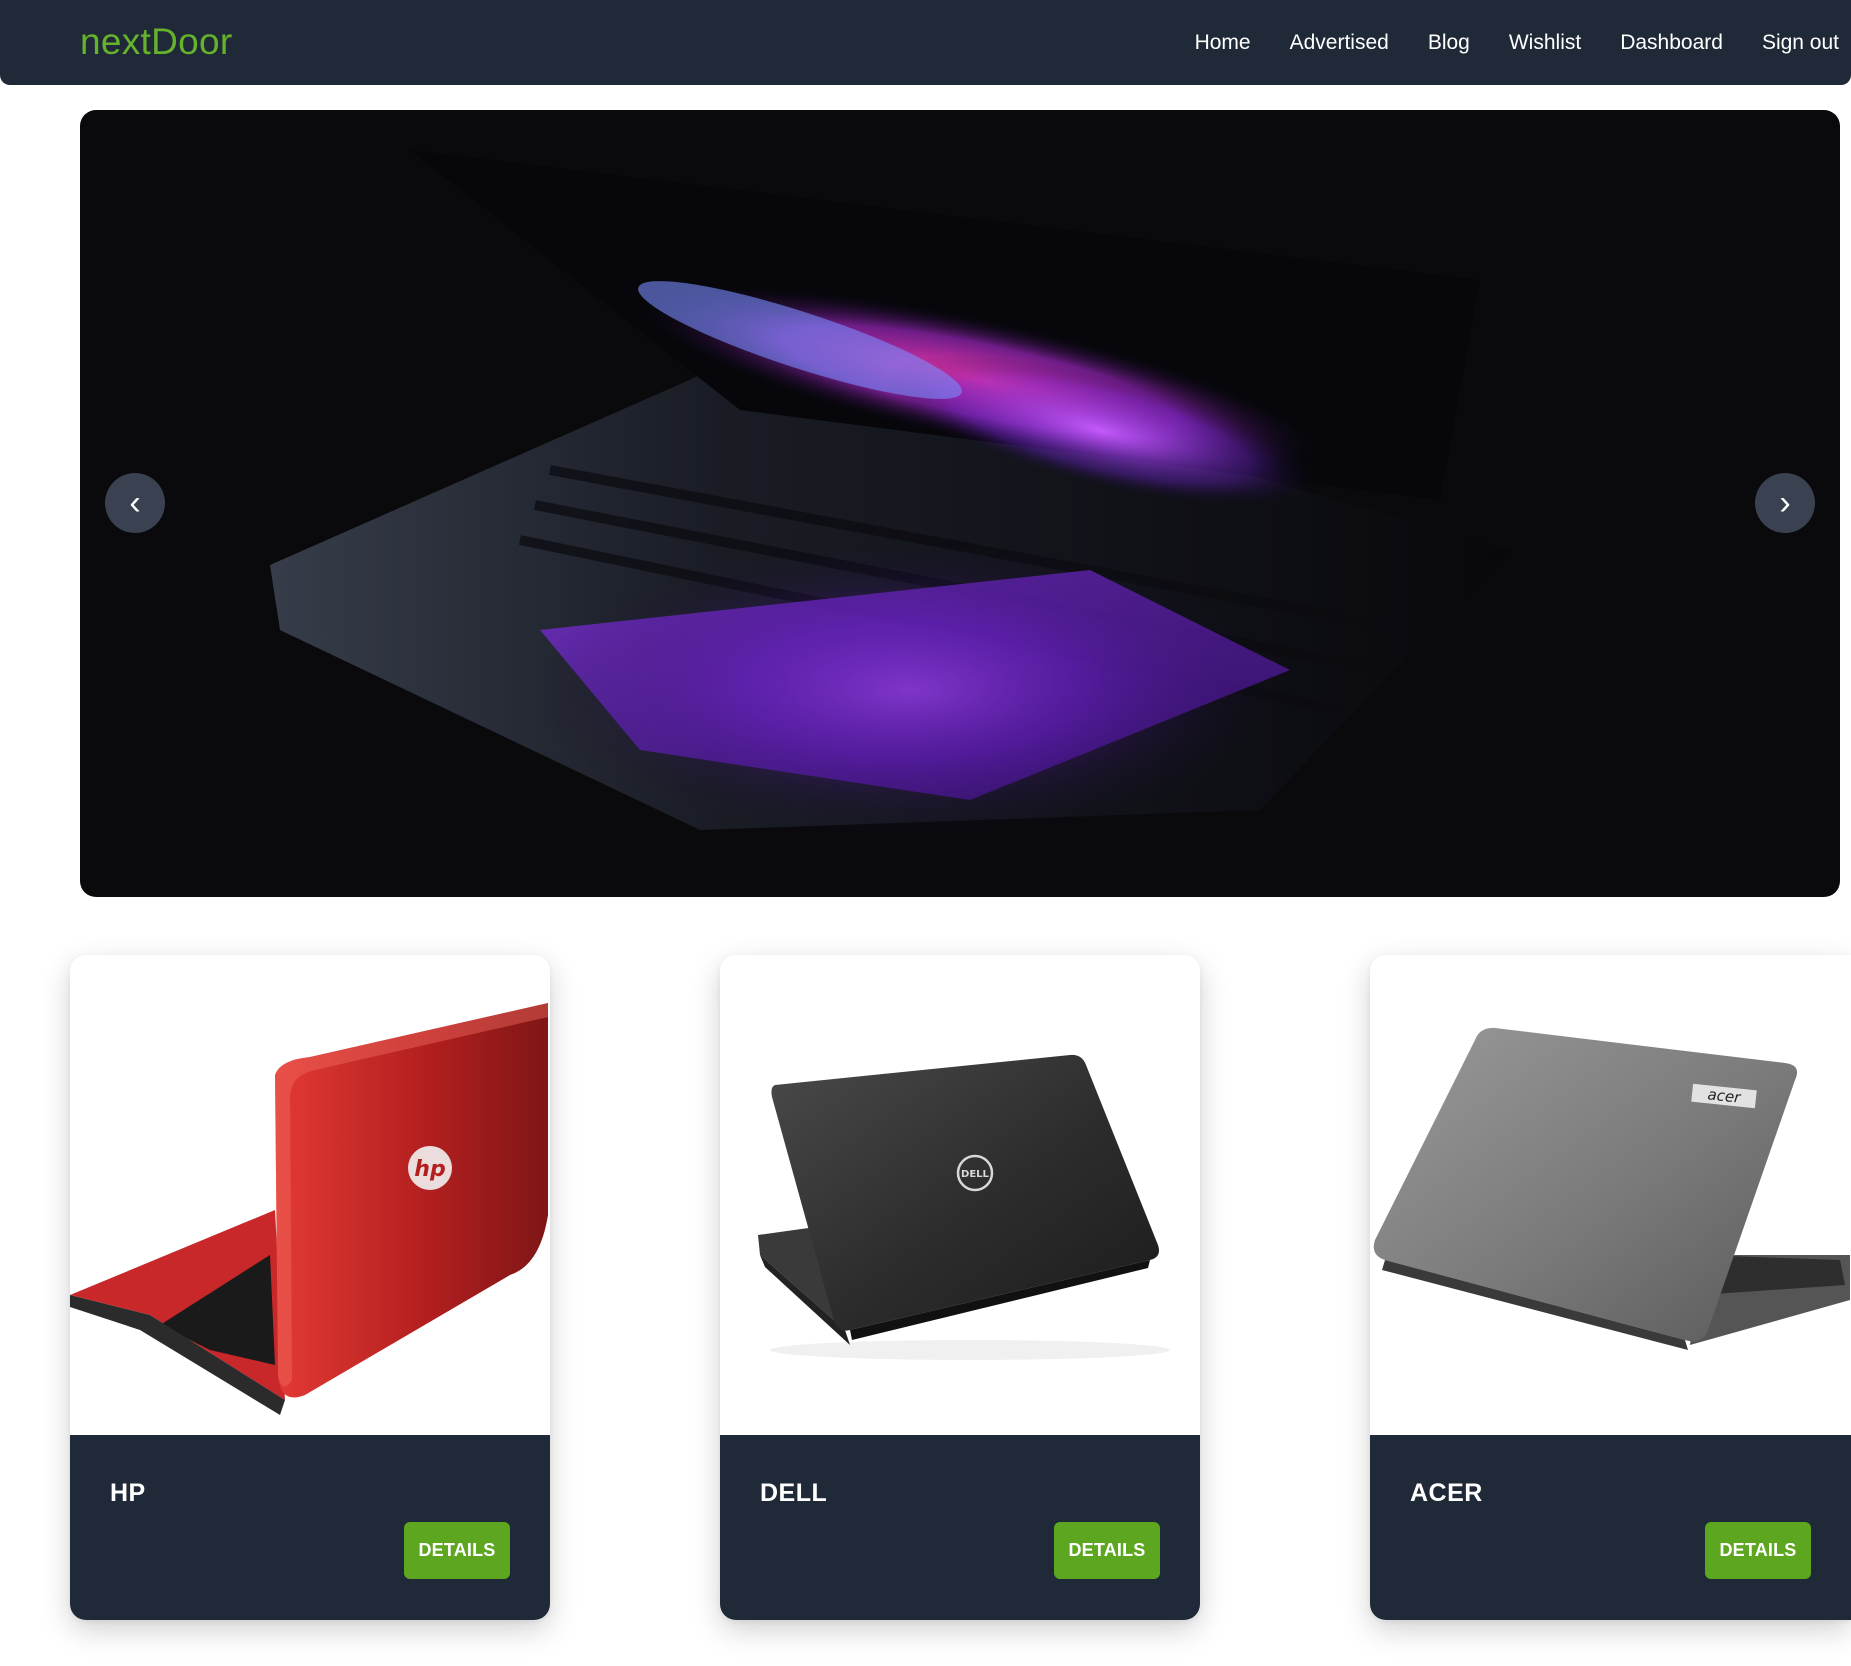 This screenshot has width=1851, height=1666. What do you see at coordinates (1611, 1188) in the screenshot?
I see `acer-laptop-icon: acer` at bounding box center [1611, 1188].